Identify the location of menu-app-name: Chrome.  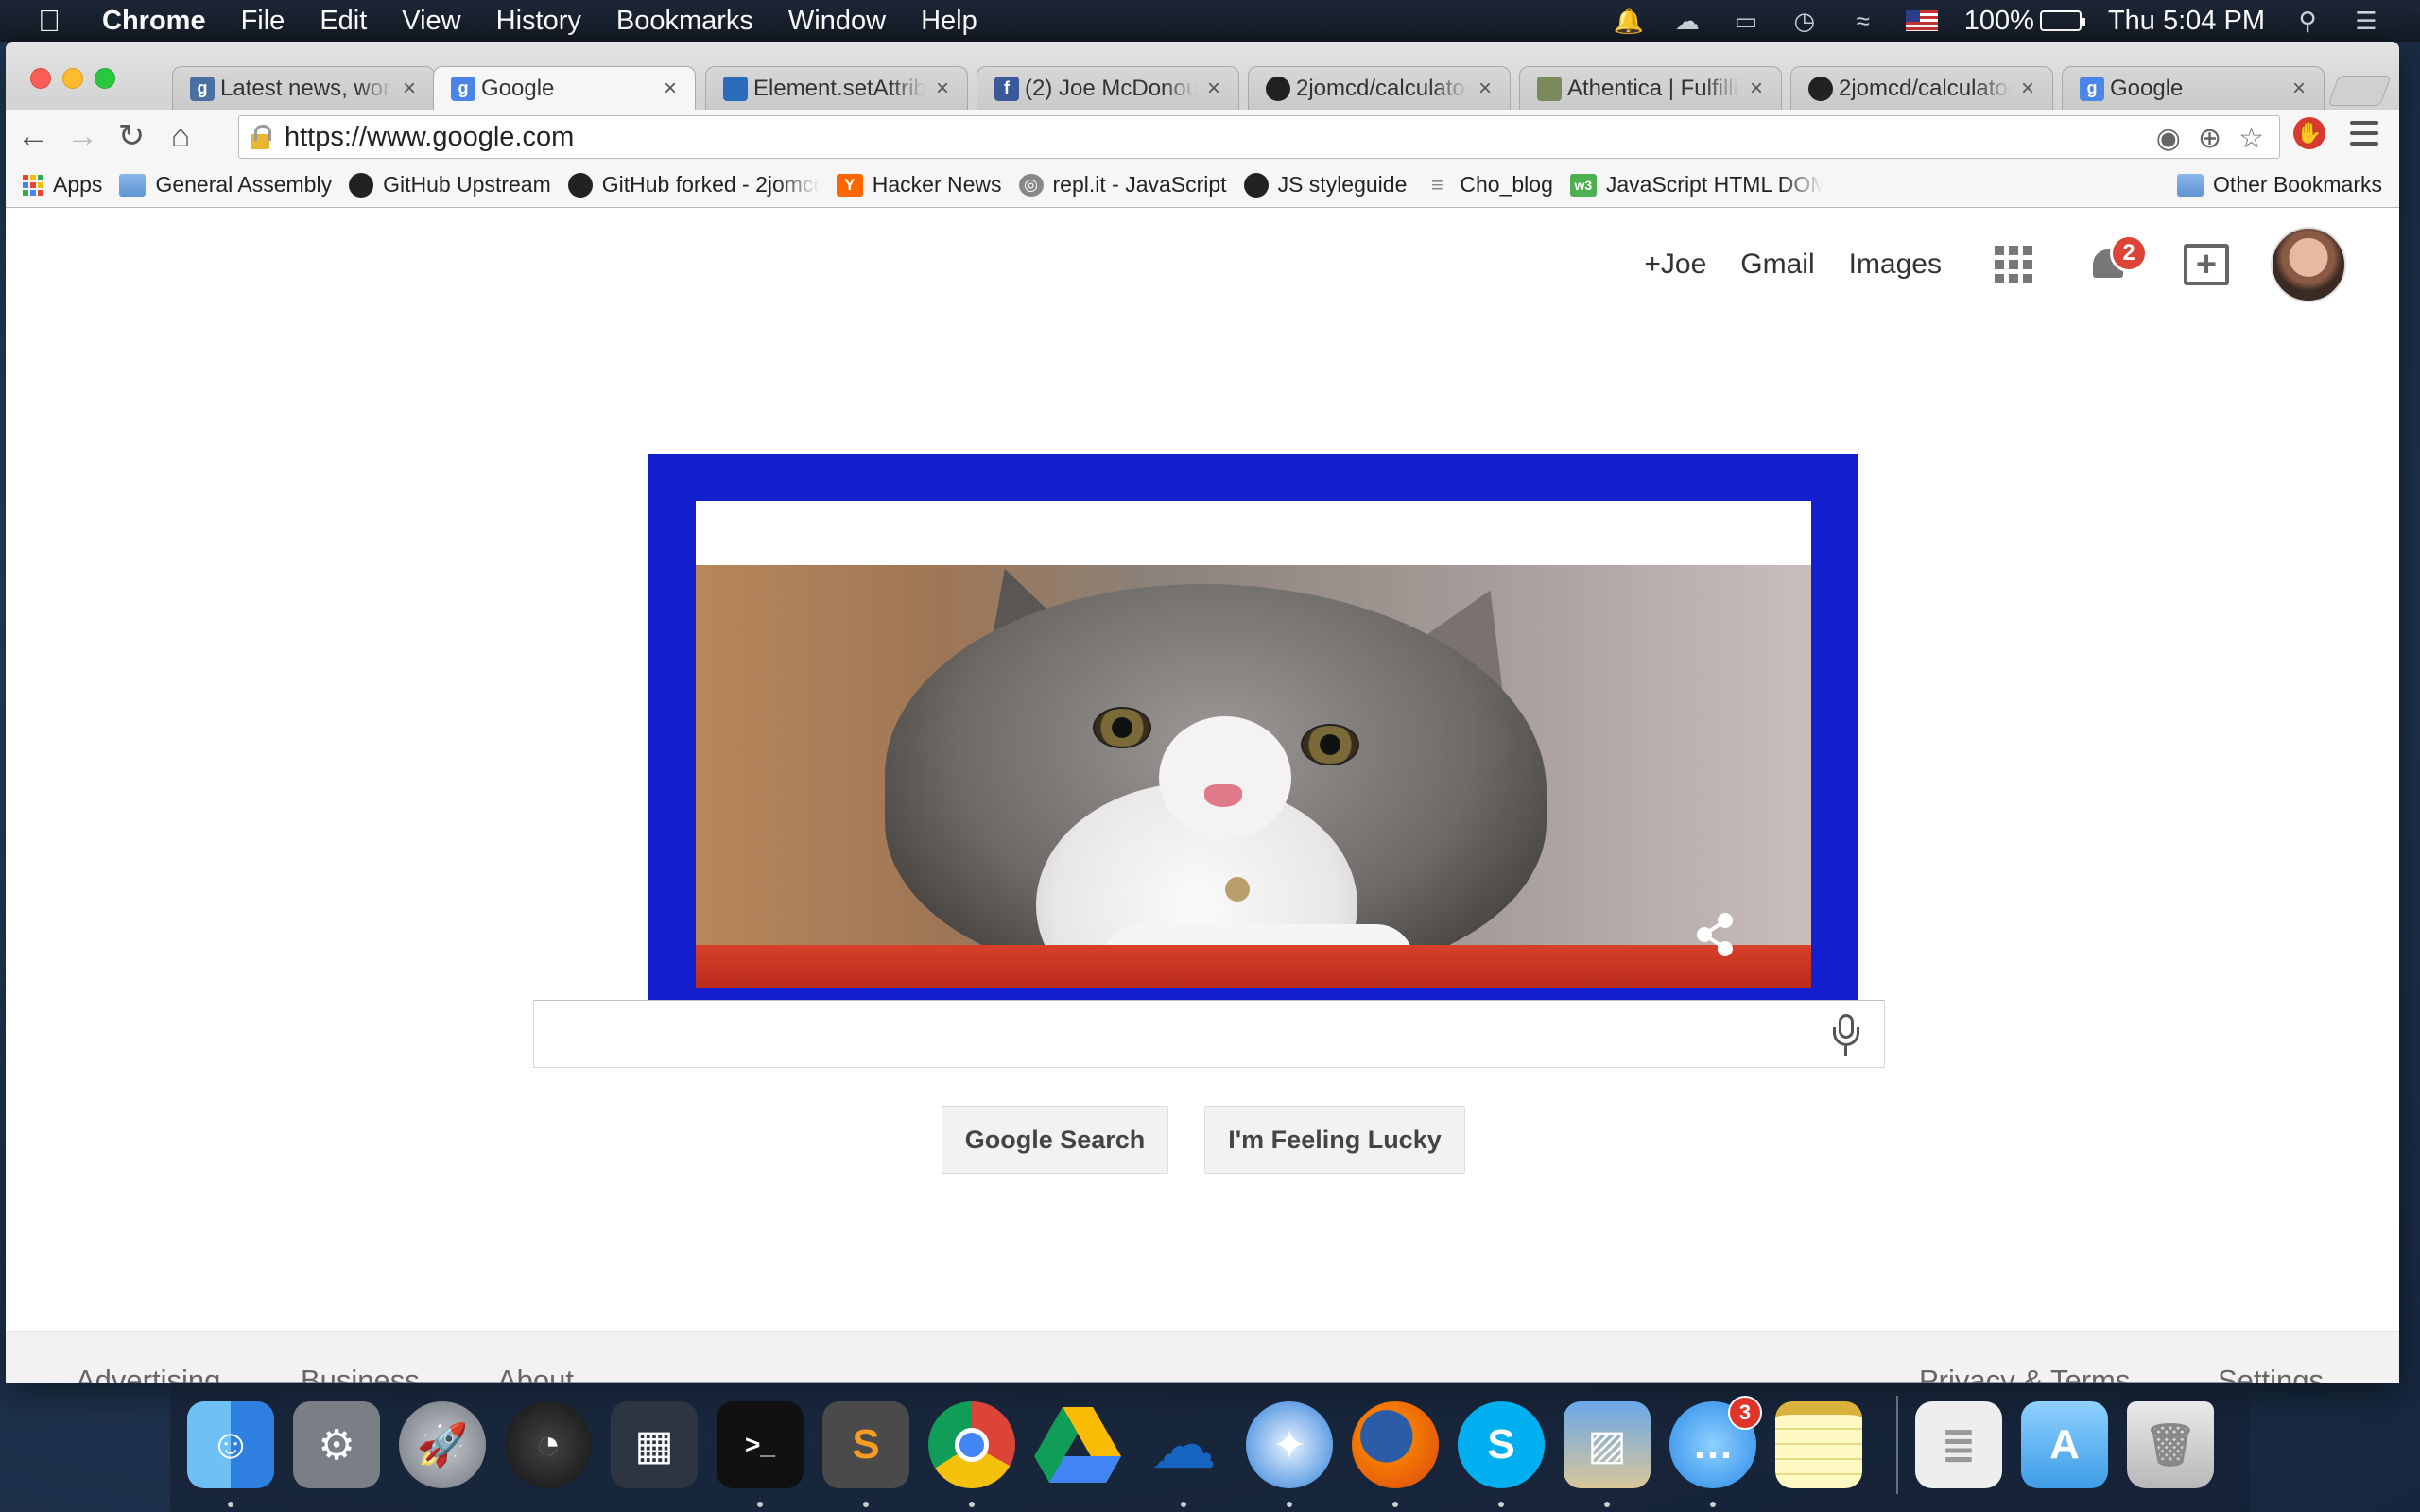
(154, 21).